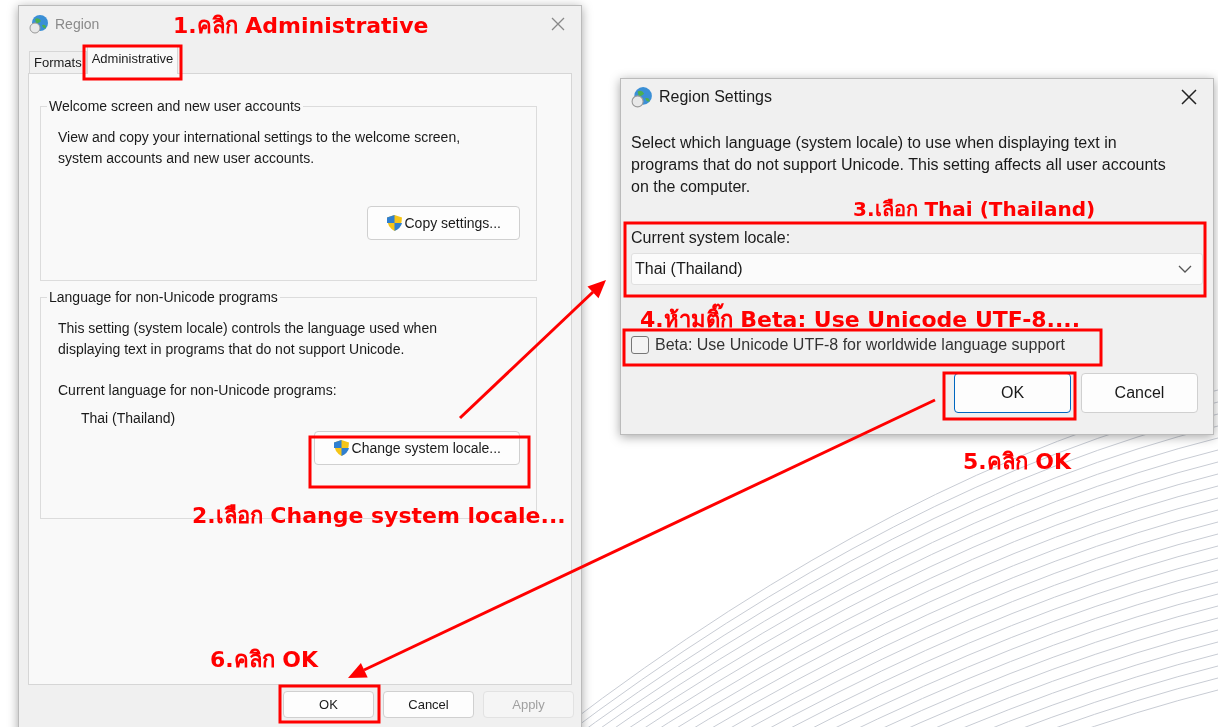 Image resolution: width=1218 pixels, height=727 pixels. Describe the element at coordinates (640, 345) in the screenshot. I see `checkbox` at that location.